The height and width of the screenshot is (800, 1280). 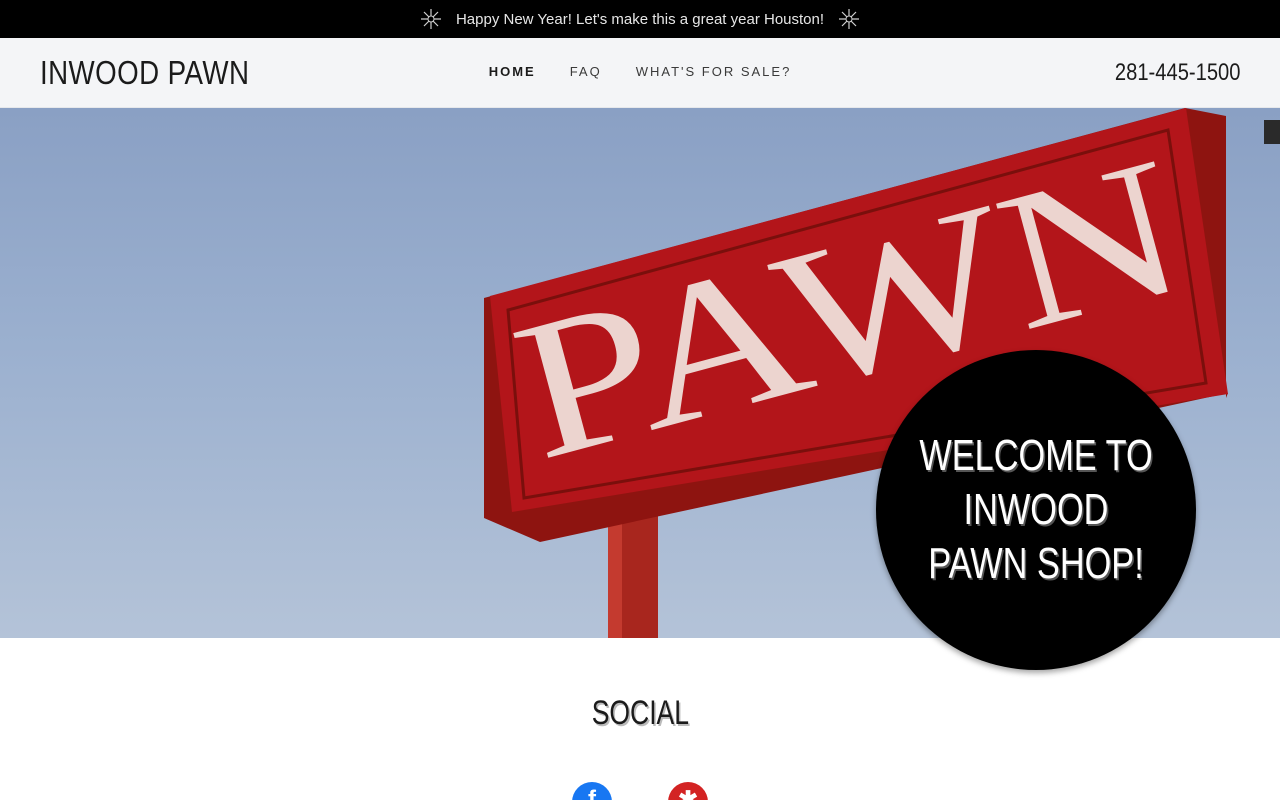 I want to click on welcome-text: WELCOME TO INWOOD PAWN SHOP!, so click(x=1036, y=509).